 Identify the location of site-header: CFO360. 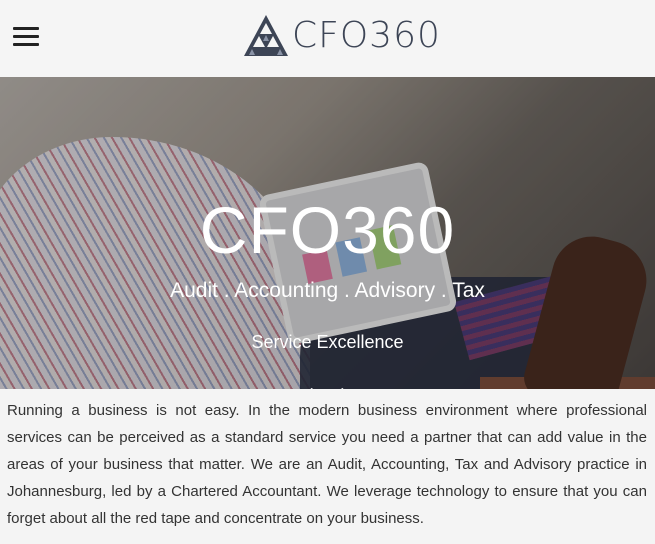
(327, 38).